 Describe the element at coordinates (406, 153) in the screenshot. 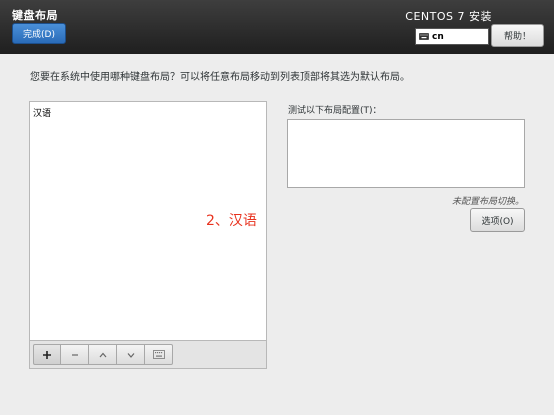

I see `test-layout-input` at that location.